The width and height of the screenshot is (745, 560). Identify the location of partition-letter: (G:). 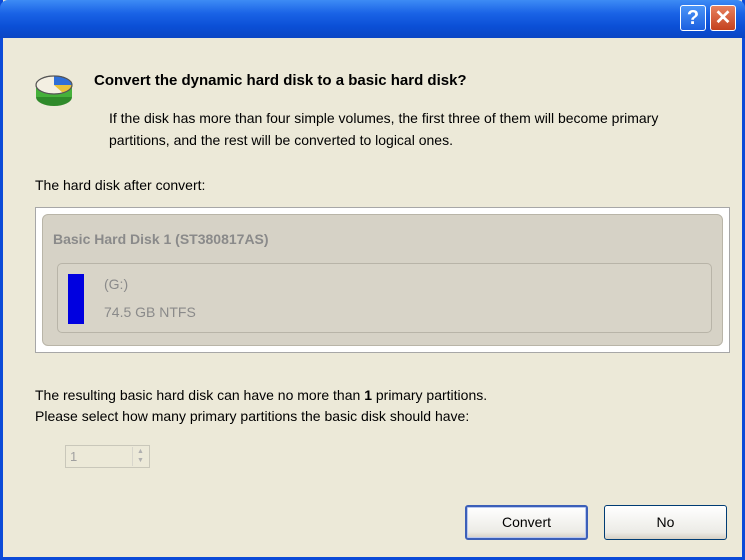
(116, 284).